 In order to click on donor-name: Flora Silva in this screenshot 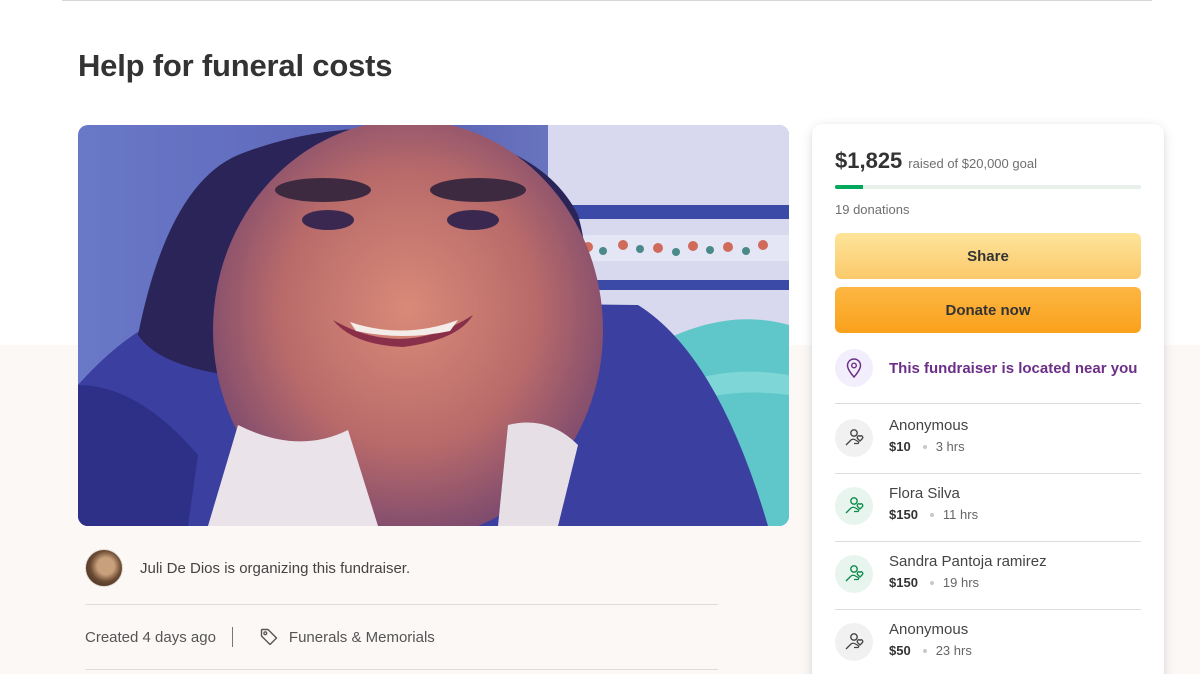, I will do `click(924, 493)`.